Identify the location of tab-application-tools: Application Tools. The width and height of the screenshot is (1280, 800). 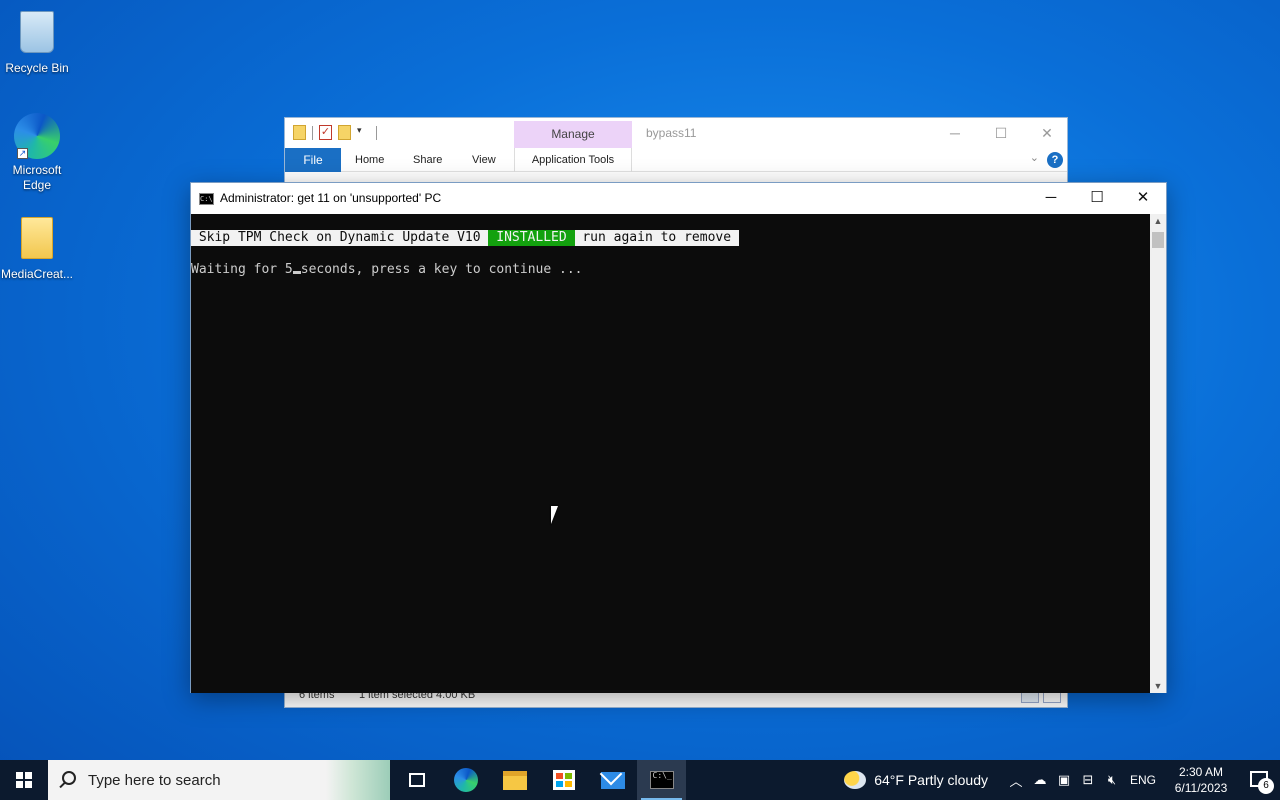
(573, 160).